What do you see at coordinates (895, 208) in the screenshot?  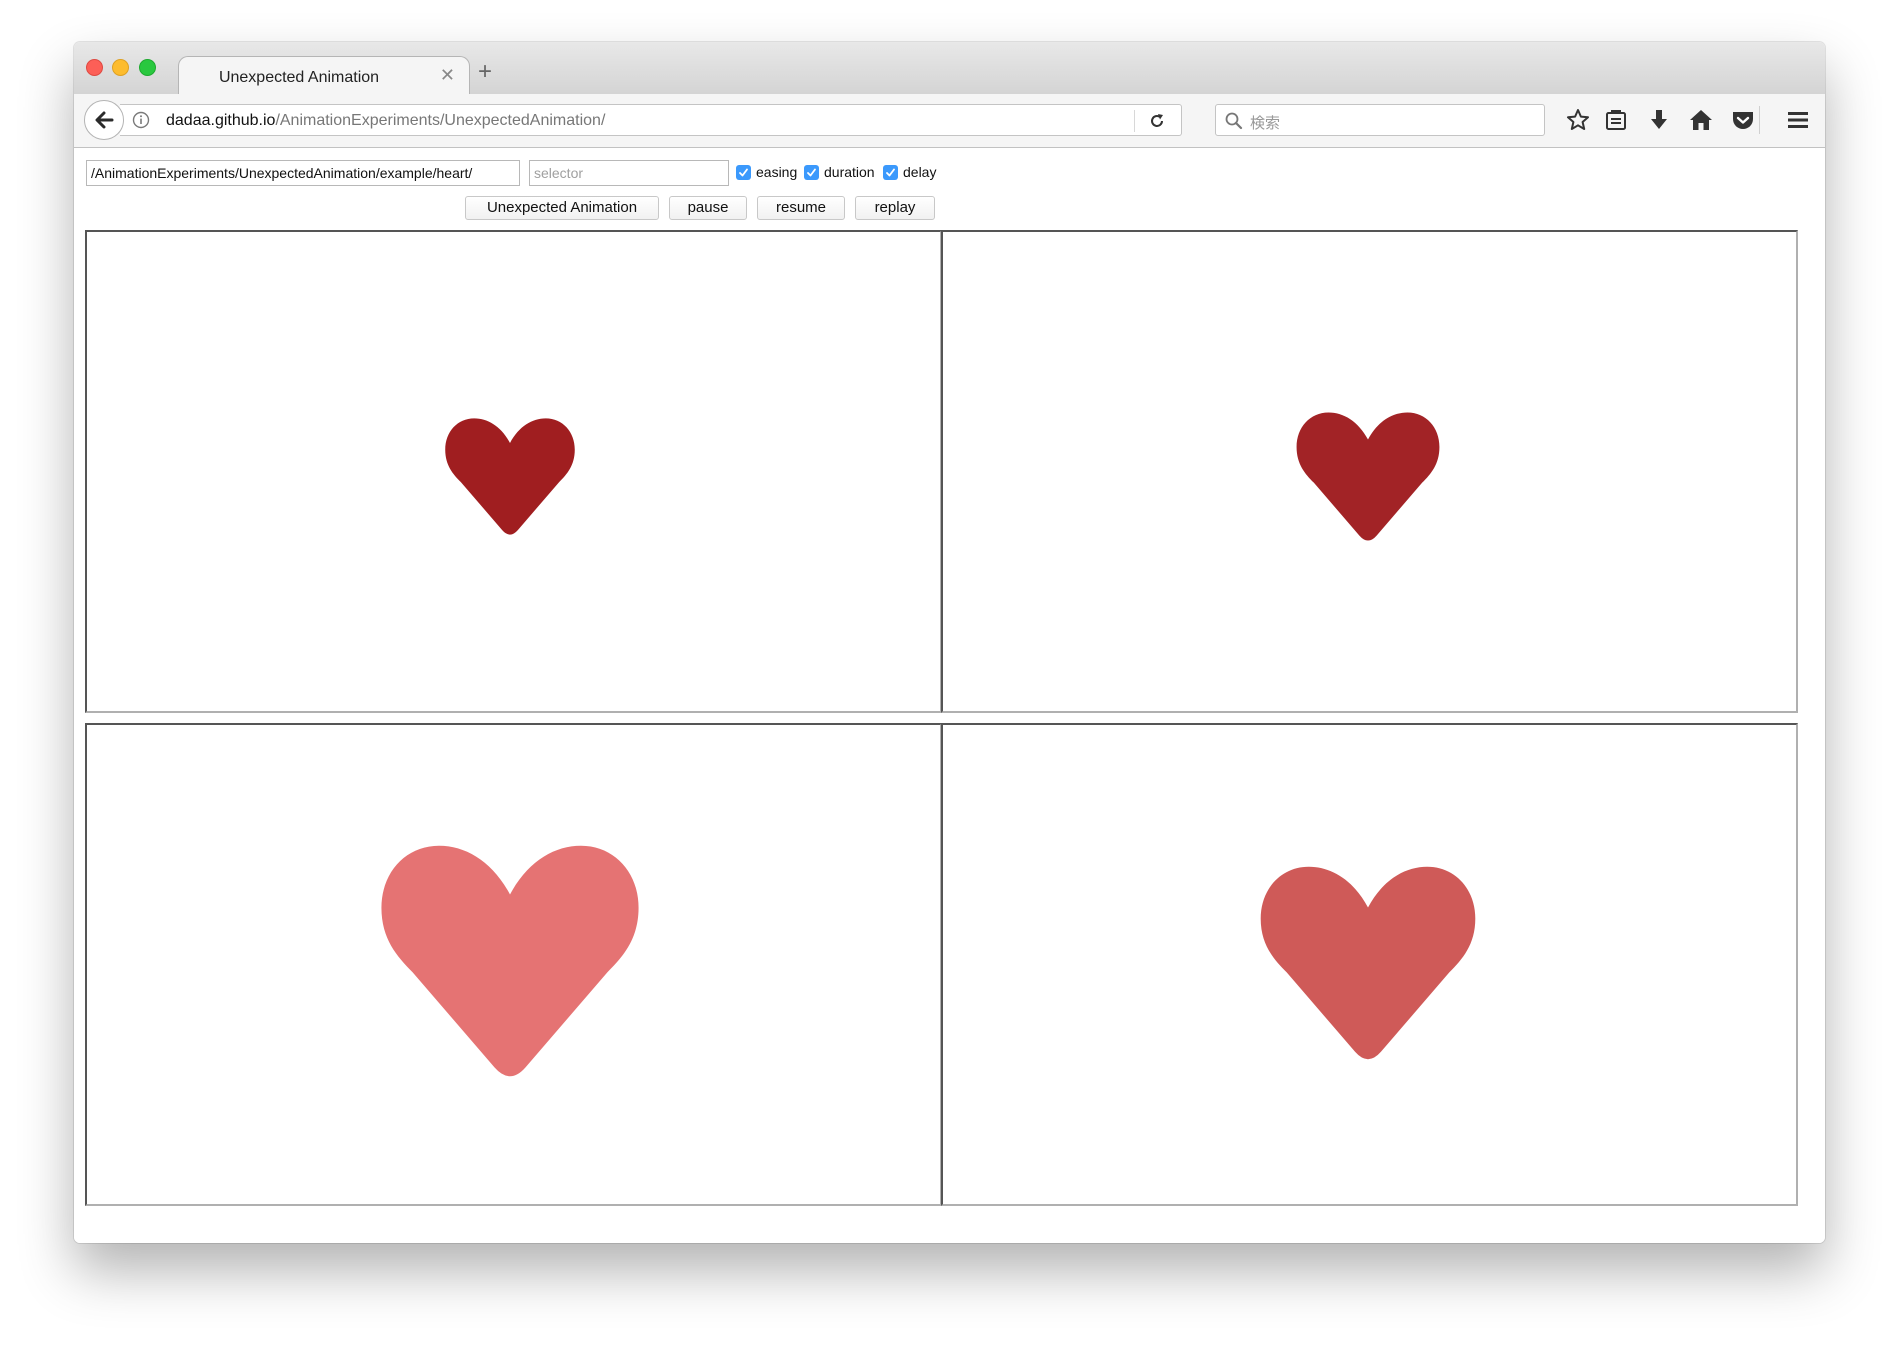 I see `replay-button: replay` at bounding box center [895, 208].